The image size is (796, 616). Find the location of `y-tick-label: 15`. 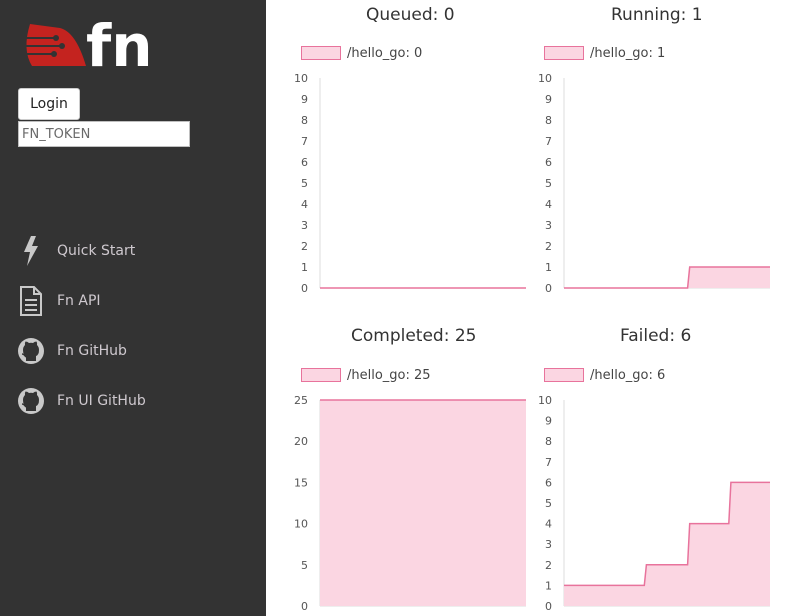

y-tick-label: 15 is located at coordinates (301, 482).